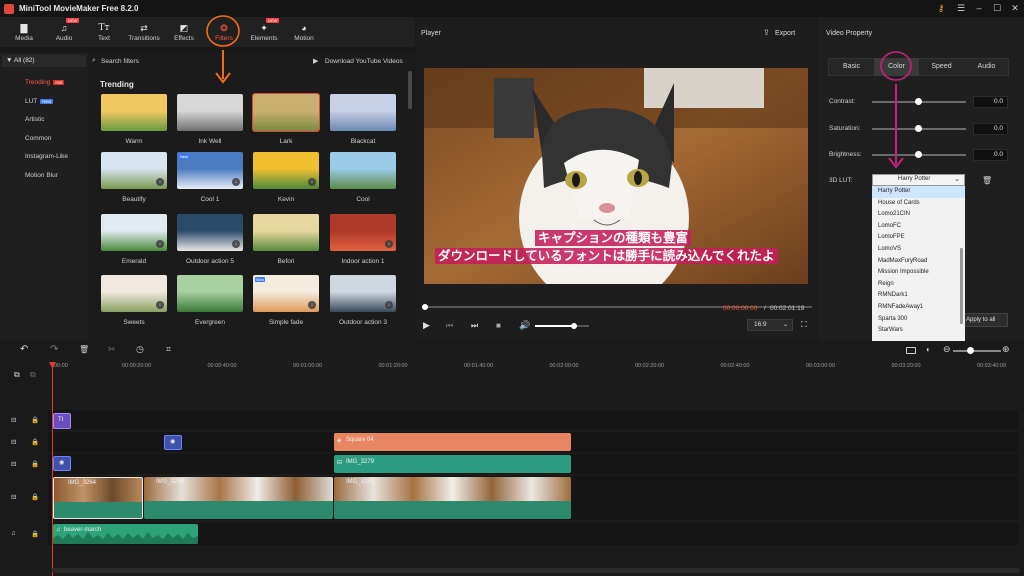  Describe the element at coordinates (426, 325) in the screenshot. I see `play-button: ▶` at that location.